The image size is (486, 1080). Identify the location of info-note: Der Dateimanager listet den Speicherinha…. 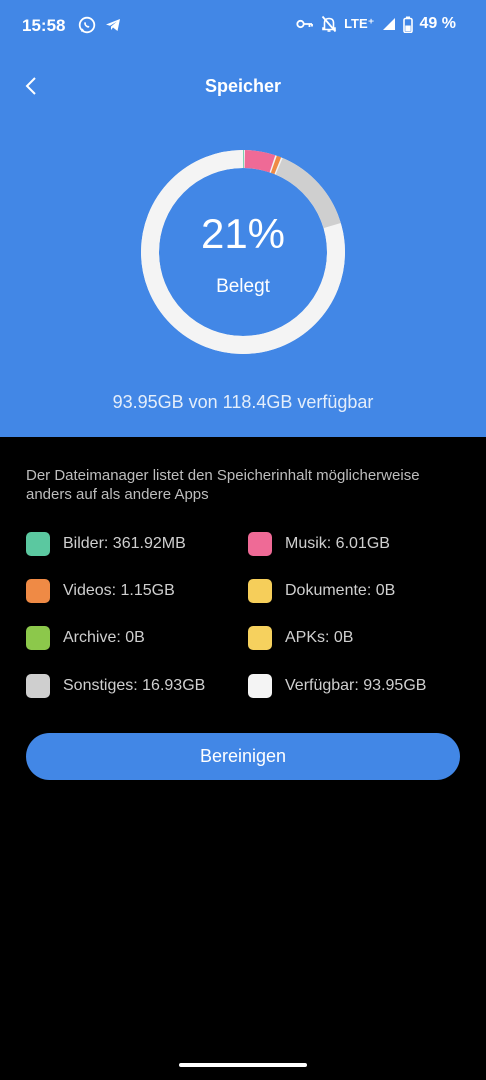
(223, 485).